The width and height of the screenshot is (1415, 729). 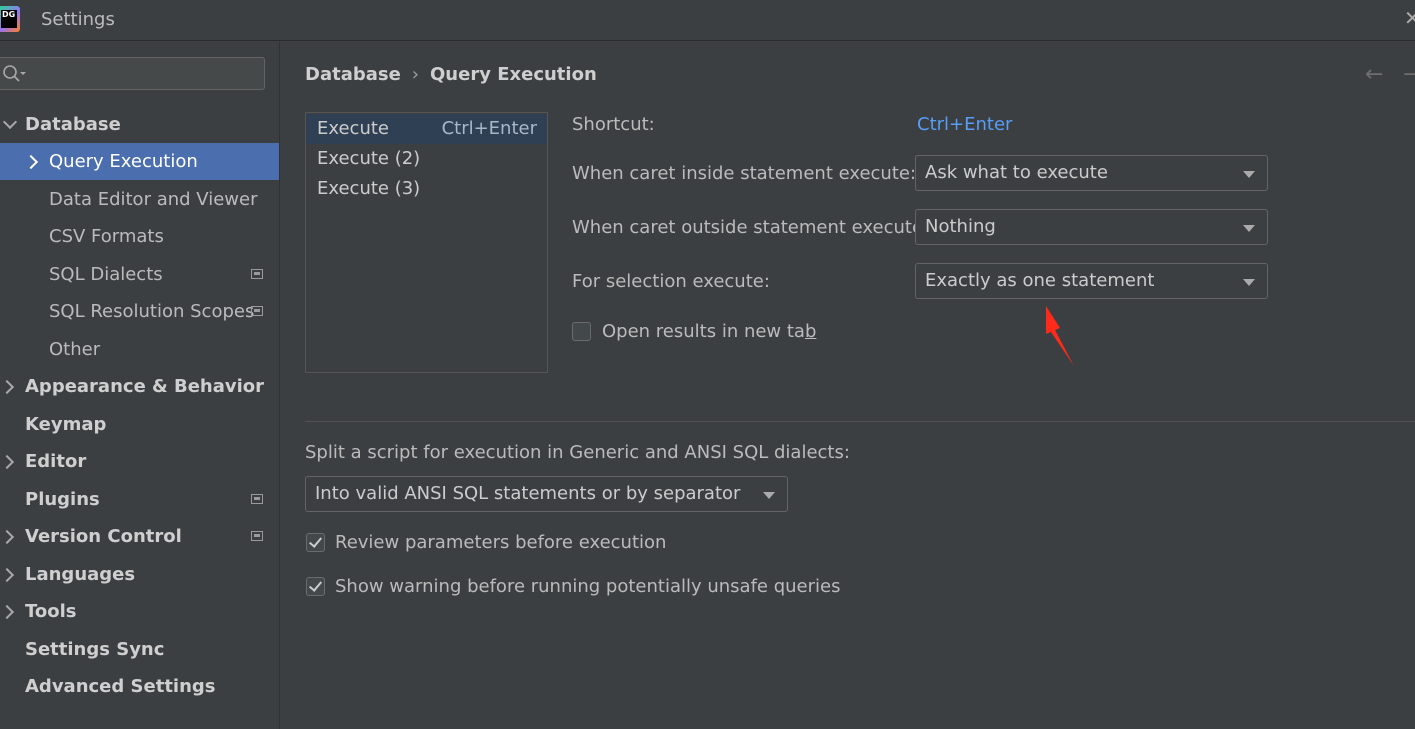 What do you see at coordinates (66, 424) in the screenshot?
I see `sidebar-item-label: Keymap` at bounding box center [66, 424].